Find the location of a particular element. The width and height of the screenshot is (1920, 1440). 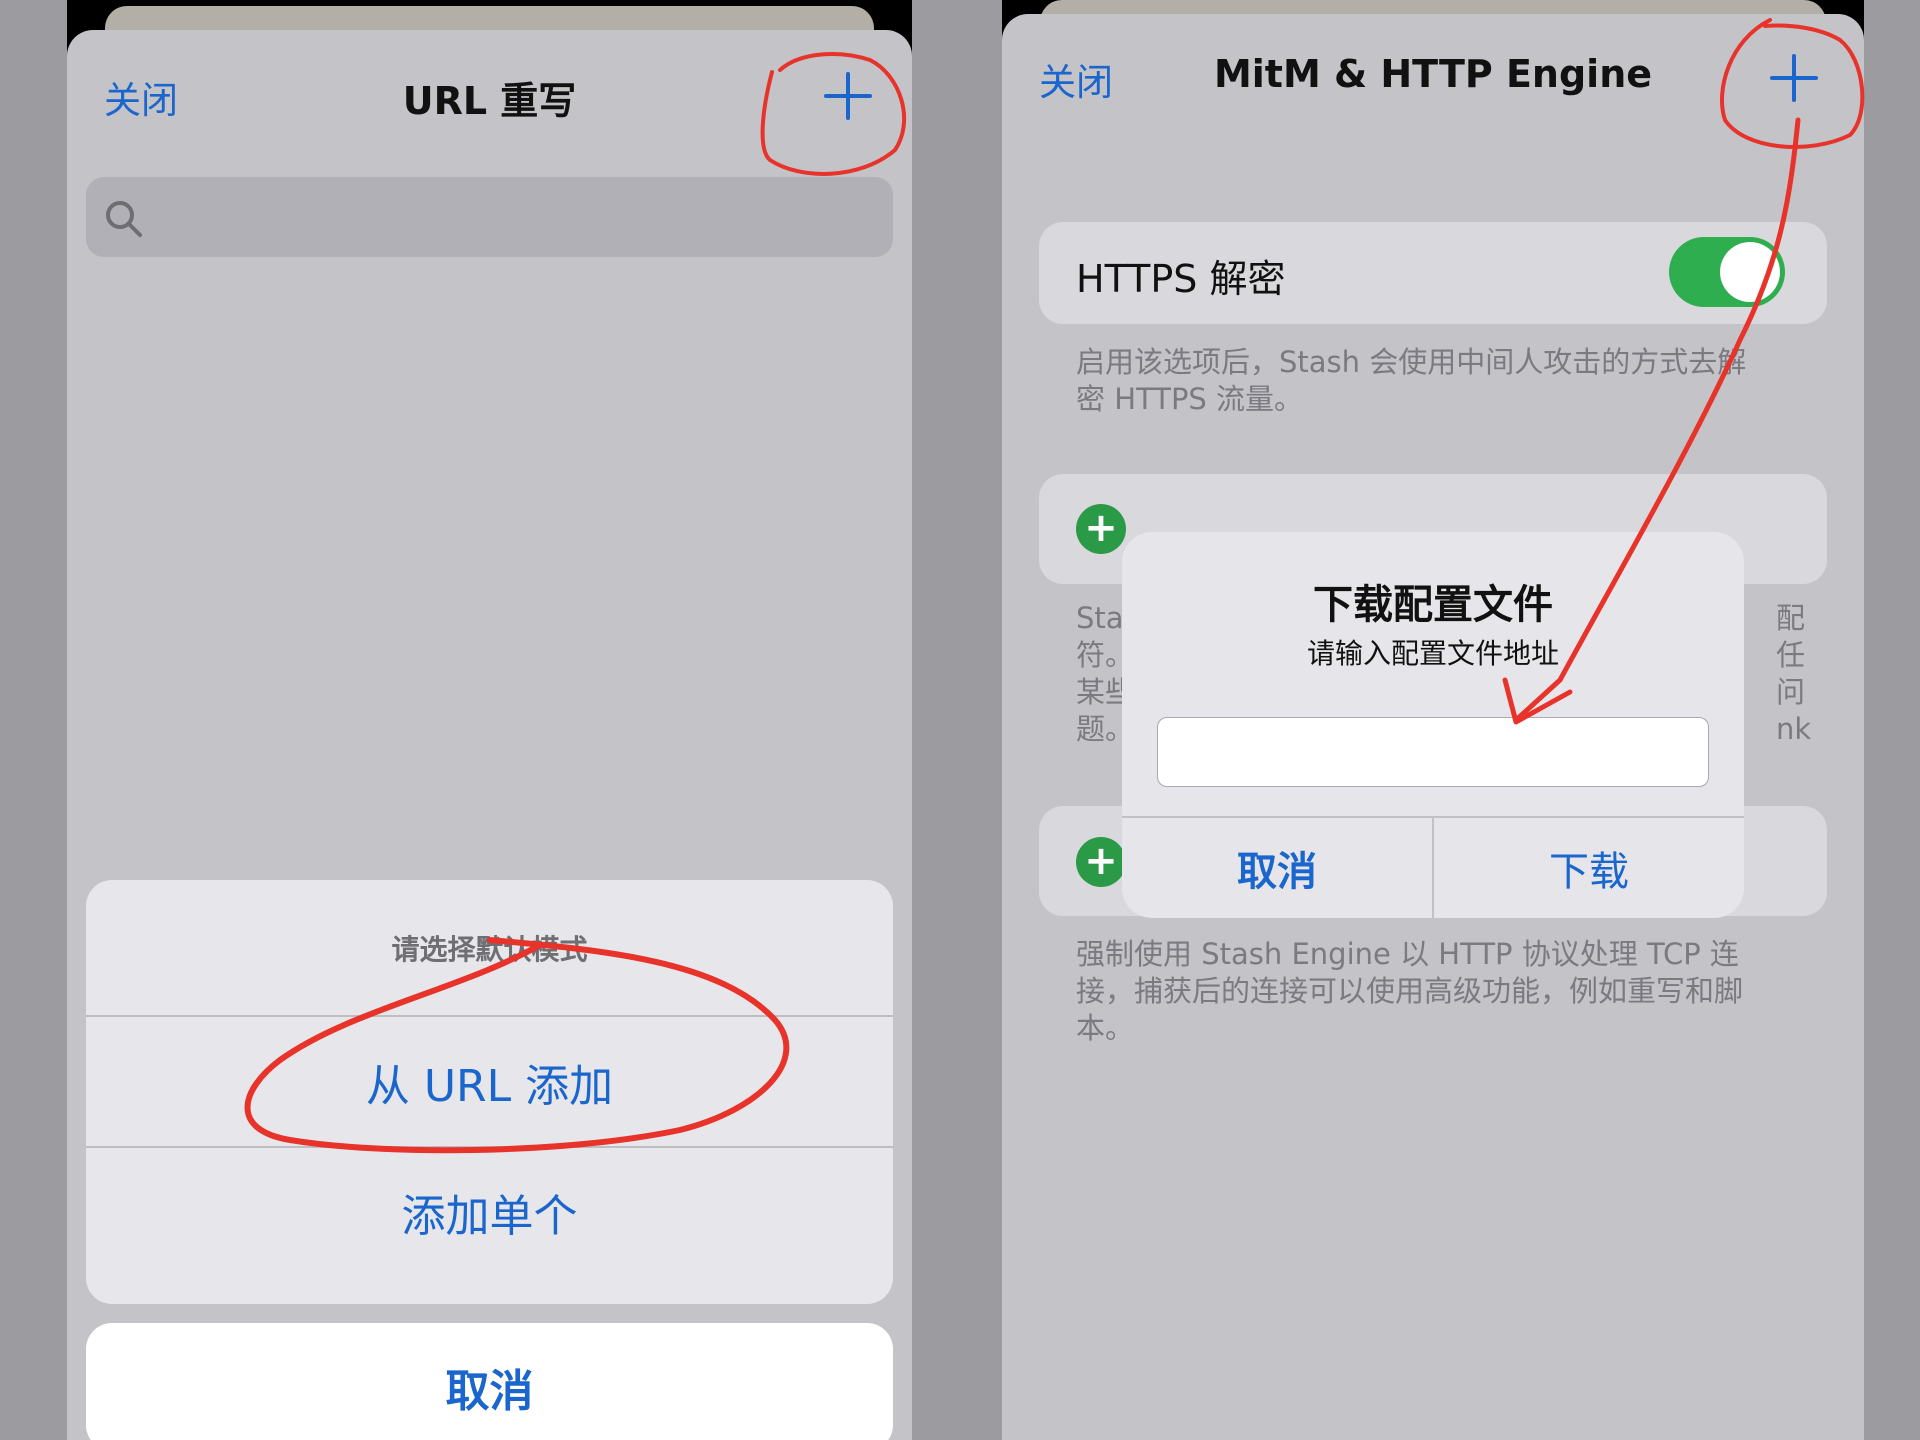

search-icon is located at coordinates (124, 219).